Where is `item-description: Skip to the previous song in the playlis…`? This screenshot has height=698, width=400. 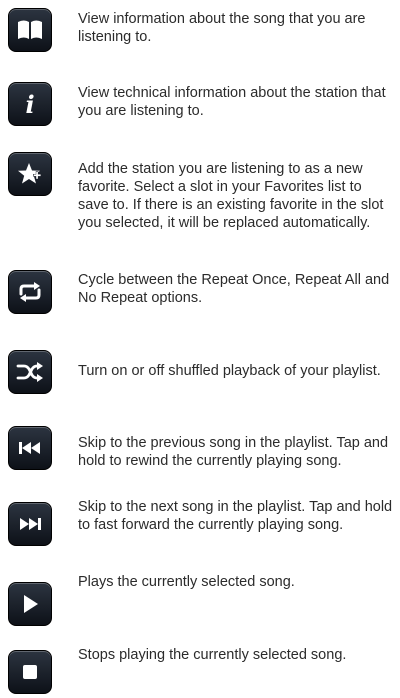
item-description: Skip to the previous song in the playlis… is located at coordinates (233, 452).